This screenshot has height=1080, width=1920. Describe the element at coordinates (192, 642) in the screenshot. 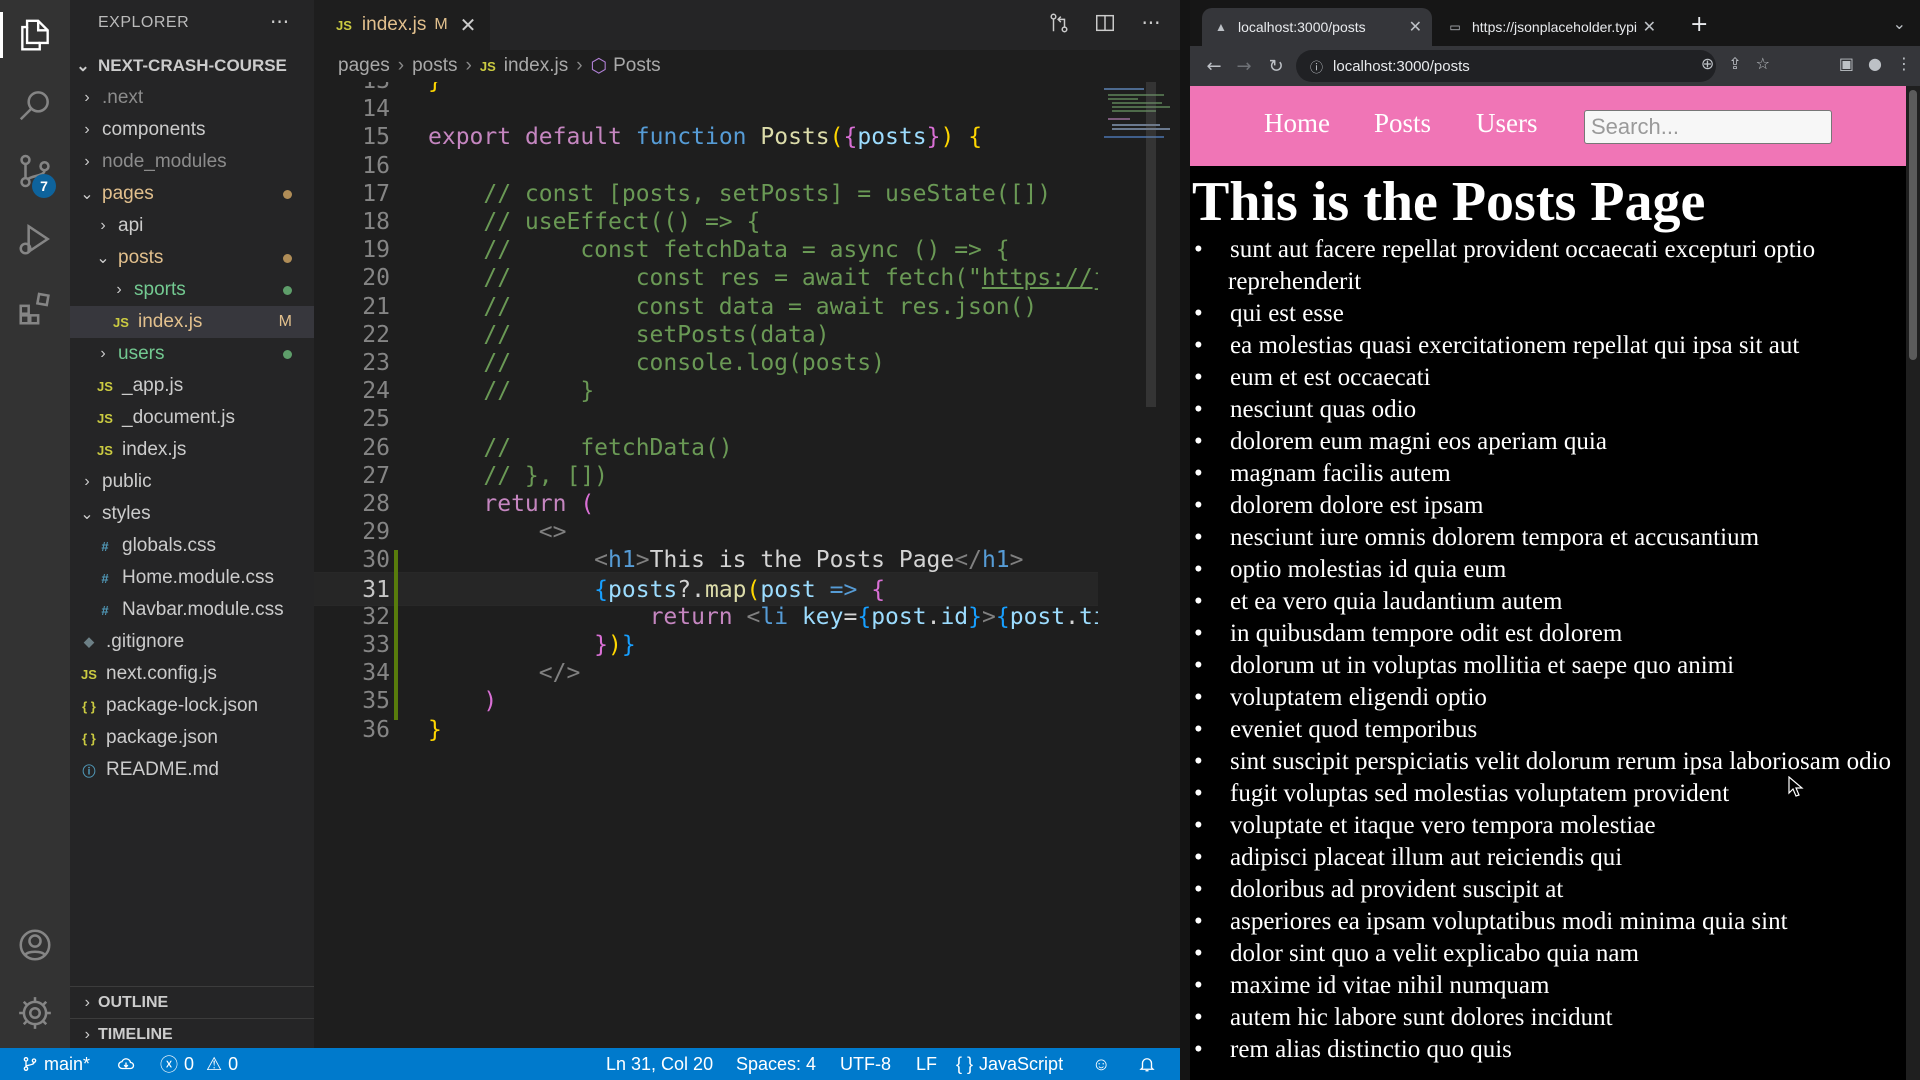

I see `tree-file: ◆ .gitignore` at that location.